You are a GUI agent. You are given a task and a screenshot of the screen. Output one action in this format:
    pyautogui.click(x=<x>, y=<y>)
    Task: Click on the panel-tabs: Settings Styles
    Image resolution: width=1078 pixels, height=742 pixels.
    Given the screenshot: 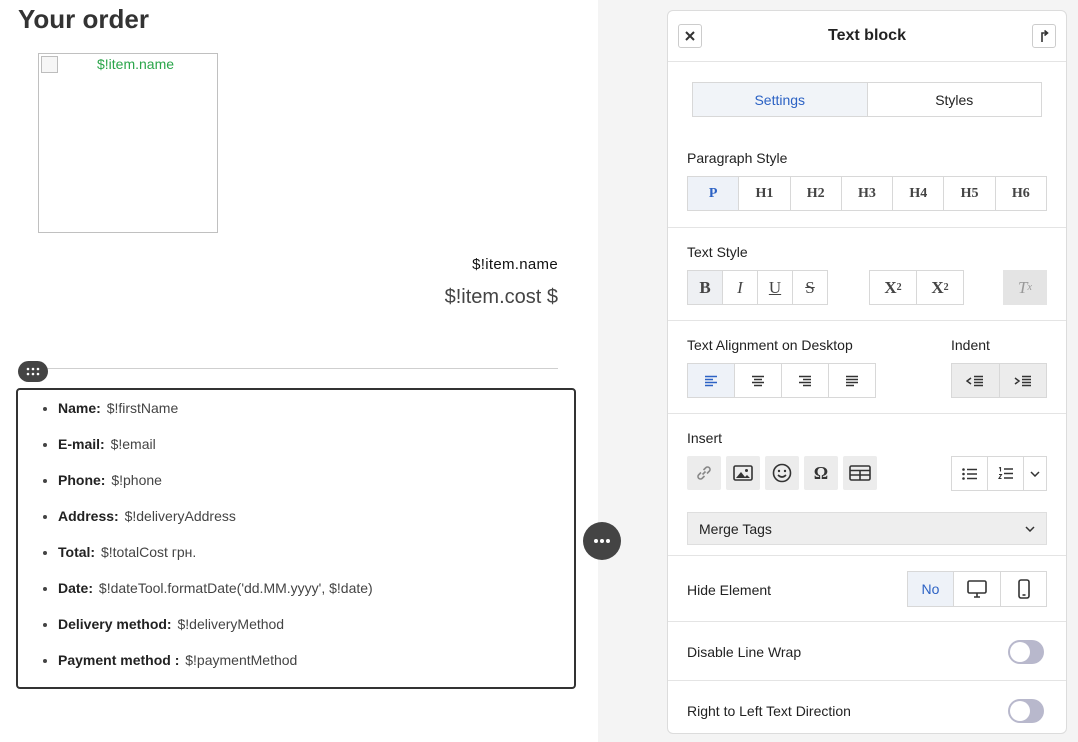 What is the action you would take?
    pyautogui.click(x=867, y=99)
    